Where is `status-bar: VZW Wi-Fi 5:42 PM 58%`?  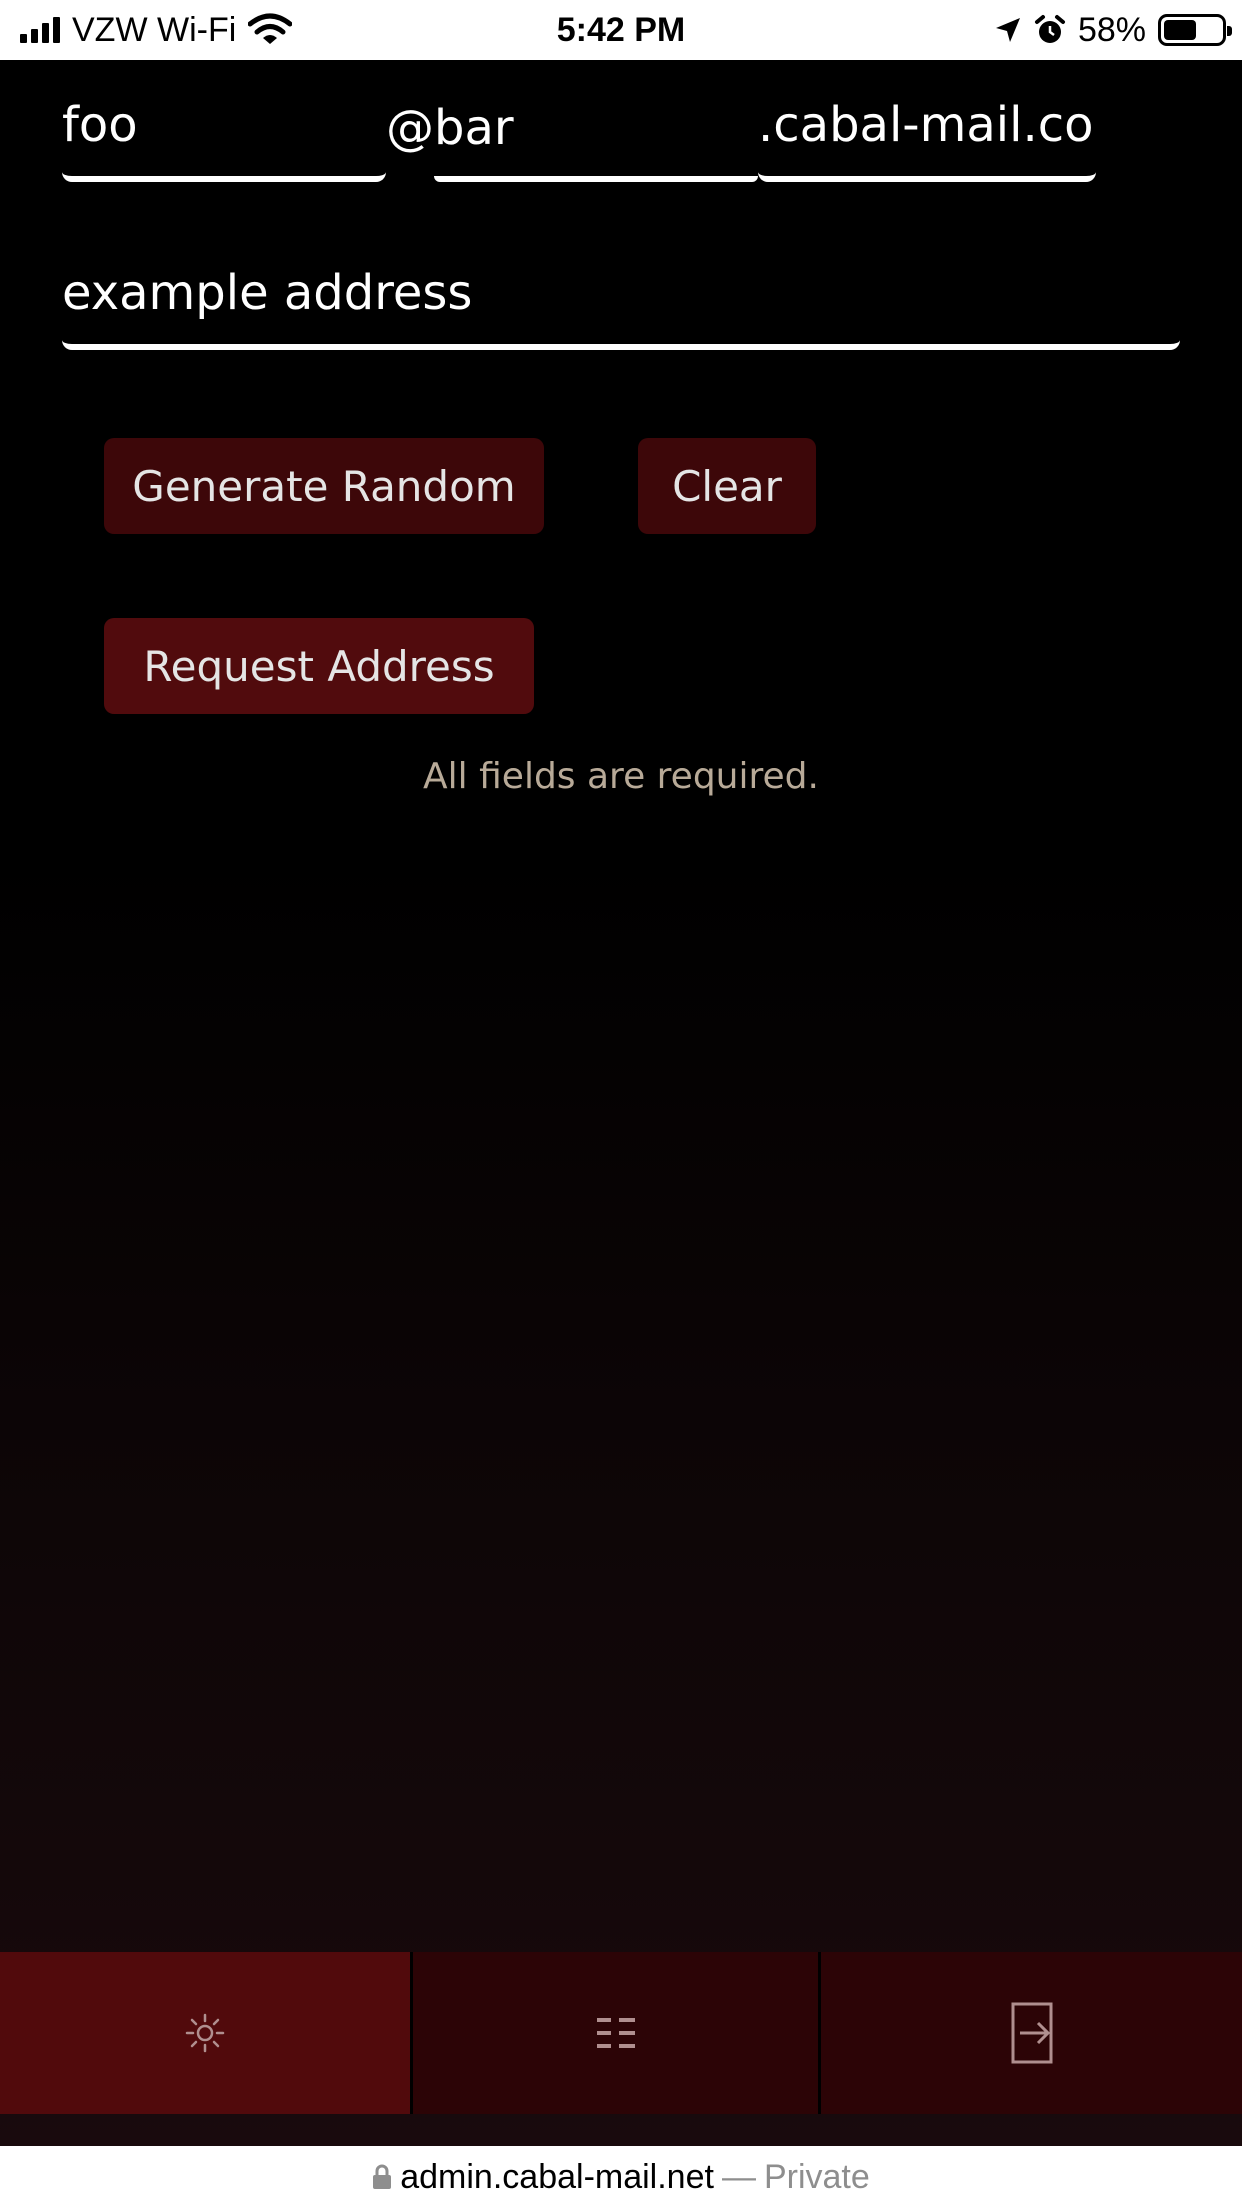
status-bar: VZW Wi-Fi 5:42 PM 58% is located at coordinates (621, 30).